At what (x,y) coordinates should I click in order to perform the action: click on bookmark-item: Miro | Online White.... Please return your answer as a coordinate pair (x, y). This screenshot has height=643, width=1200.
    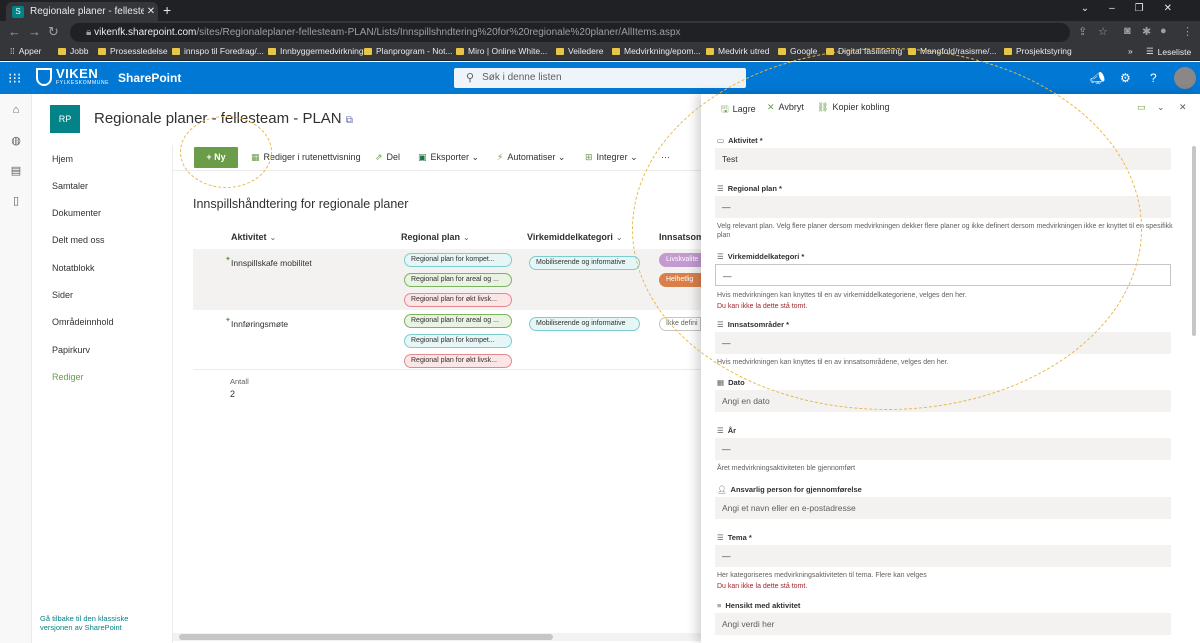
    Looking at the image, I should click on (501, 51).